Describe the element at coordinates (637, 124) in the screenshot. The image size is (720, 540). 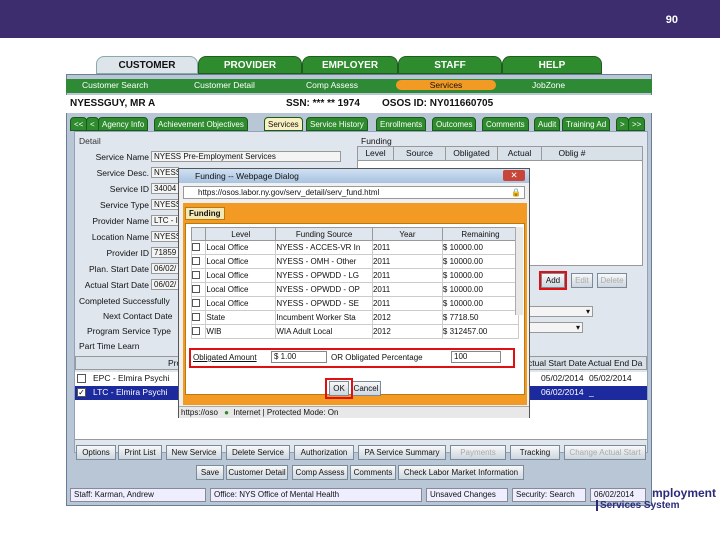
I see `tab-last: >>` at that location.